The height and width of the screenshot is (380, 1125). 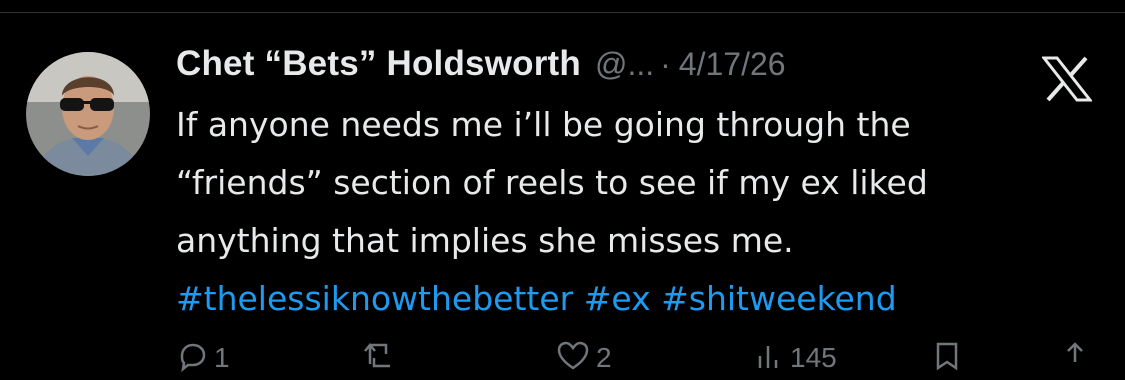 I want to click on reply-button: 1, so click(x=203, y=357).